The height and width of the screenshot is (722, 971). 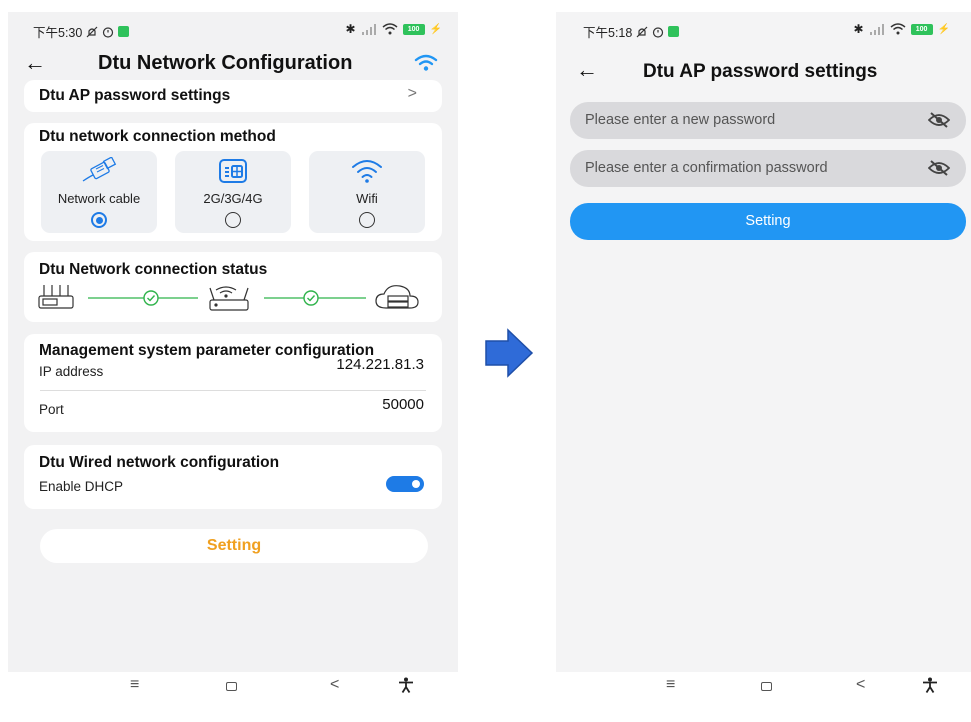 What do you see at coordinates (233, 390) in the screenshot?
I see `divider` at bounding box center [233, 390].